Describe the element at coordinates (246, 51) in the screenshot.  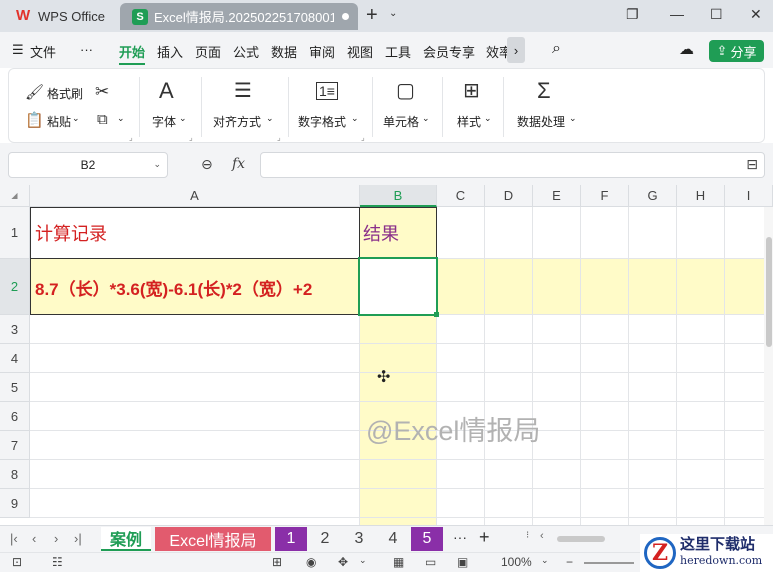
I see `menu-formulas: 公式` at that location.